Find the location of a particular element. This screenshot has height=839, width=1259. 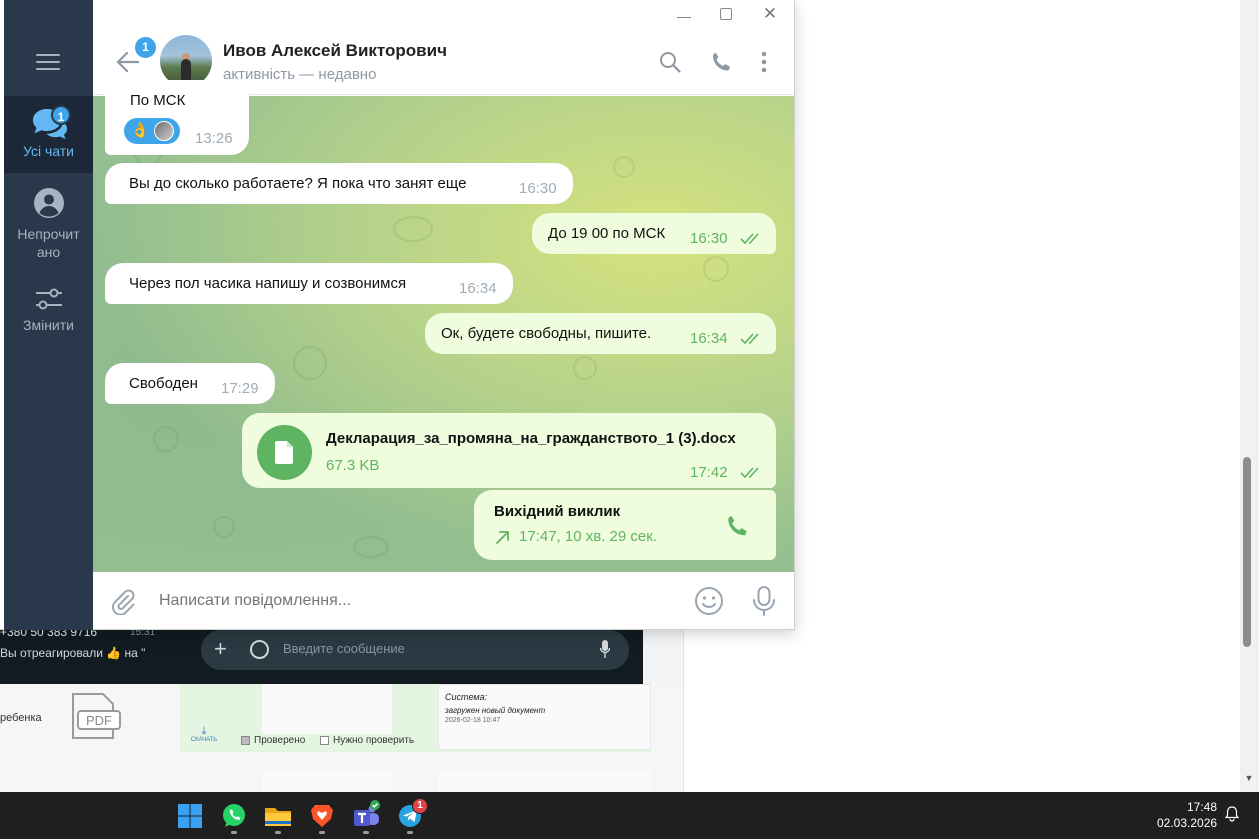

message-bubble-incoming: По МСК 13:26 is located at coordinates (177, 117).